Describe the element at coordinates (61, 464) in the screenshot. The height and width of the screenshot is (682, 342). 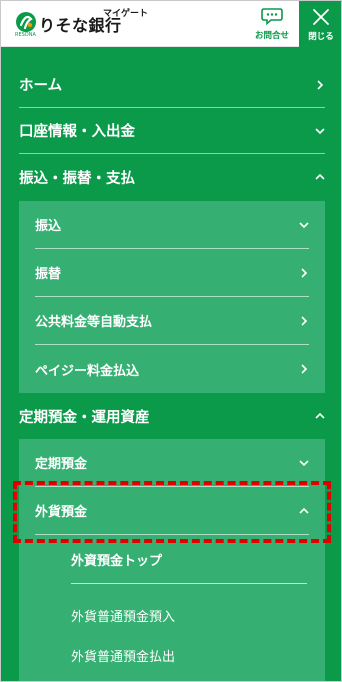
I see `submenu-item-label: 定期預金` at that location.